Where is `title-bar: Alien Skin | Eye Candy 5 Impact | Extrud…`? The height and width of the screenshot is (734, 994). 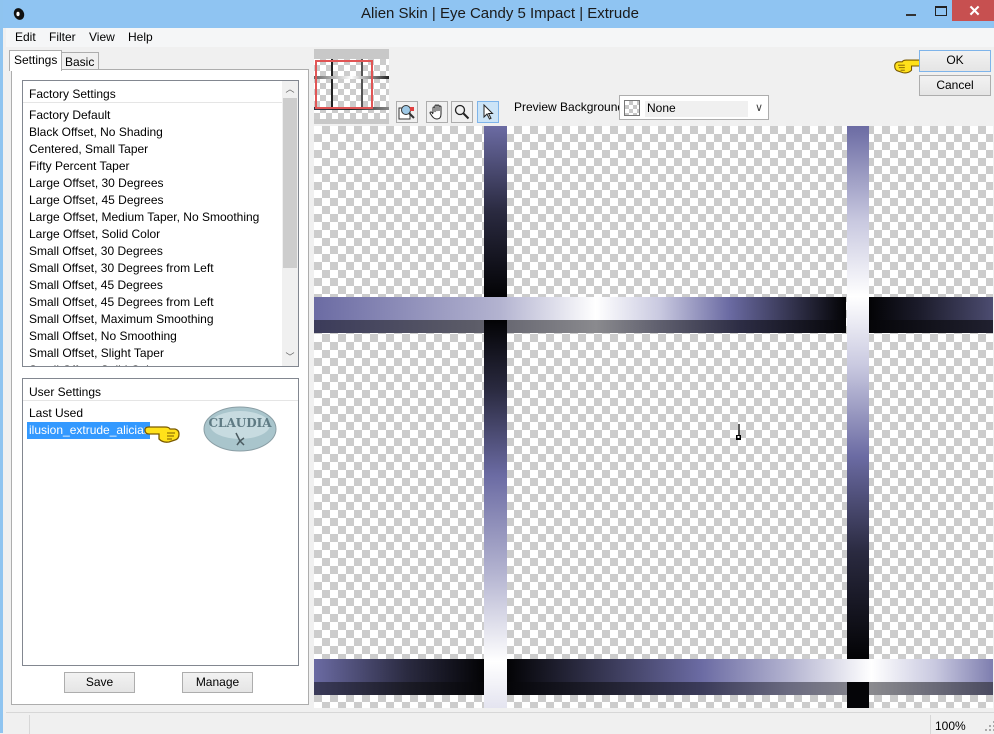 title-bar: Alien Skin | Eye Candy 5 Impact | Extrud… is located at coordinates (498, 14).